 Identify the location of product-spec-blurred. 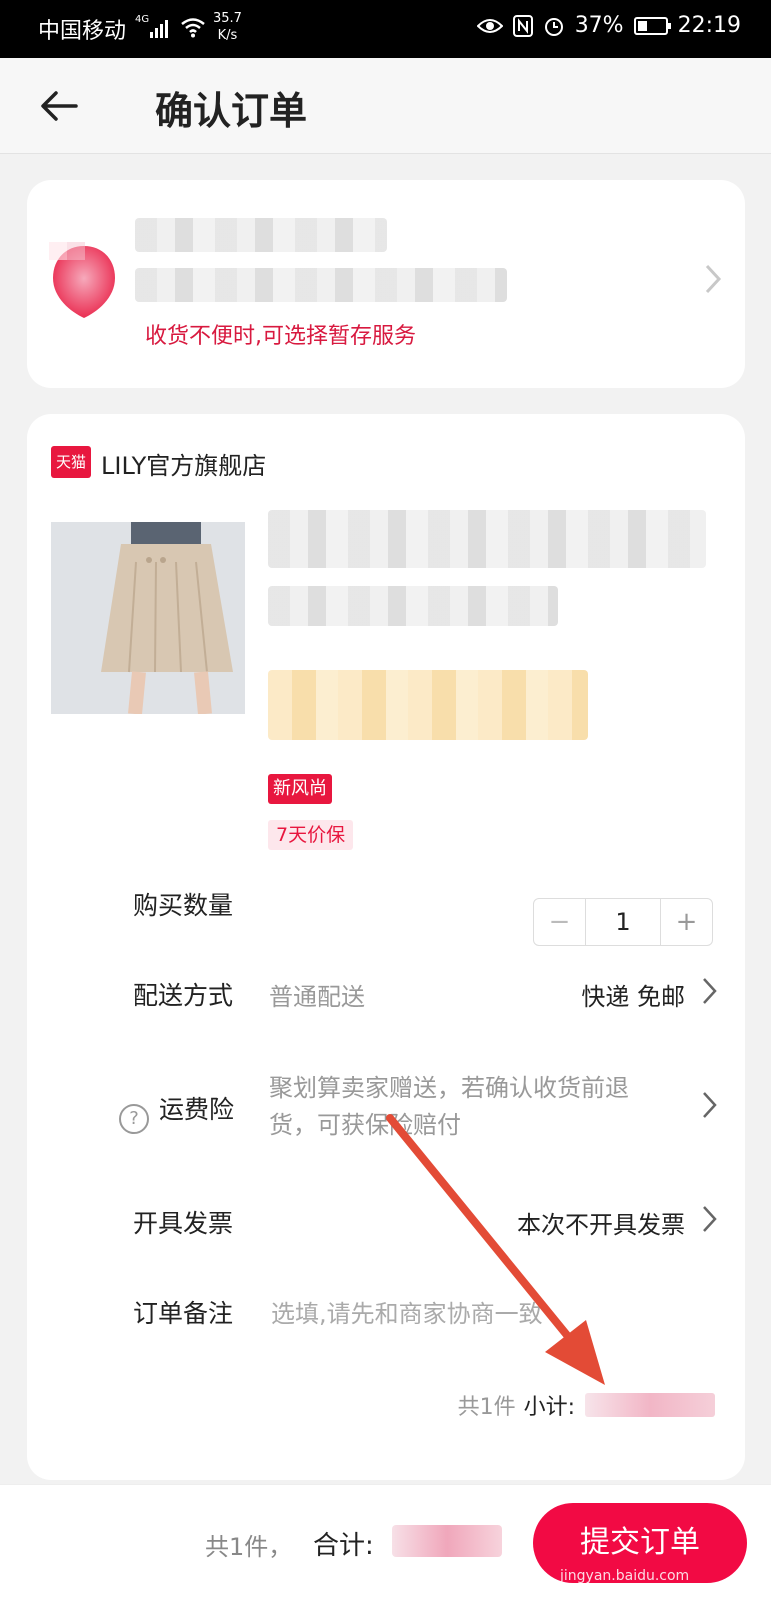
(413, 606).